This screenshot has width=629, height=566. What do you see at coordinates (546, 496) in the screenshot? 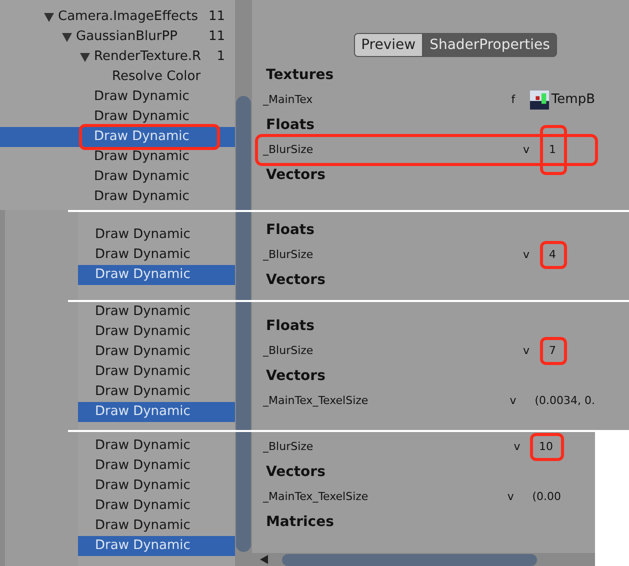
I see `property-value: (0.00` at bounding box center [546, 496].